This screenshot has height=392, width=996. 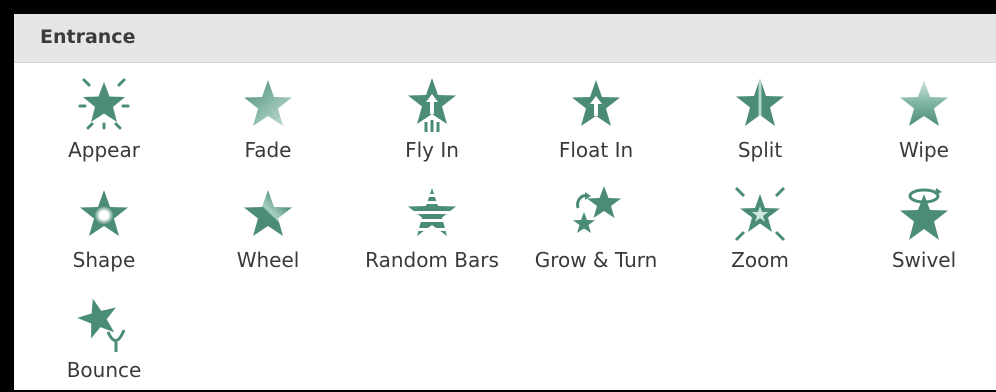 I want to click on effect-label: Fade, so click(x=268, y=150).